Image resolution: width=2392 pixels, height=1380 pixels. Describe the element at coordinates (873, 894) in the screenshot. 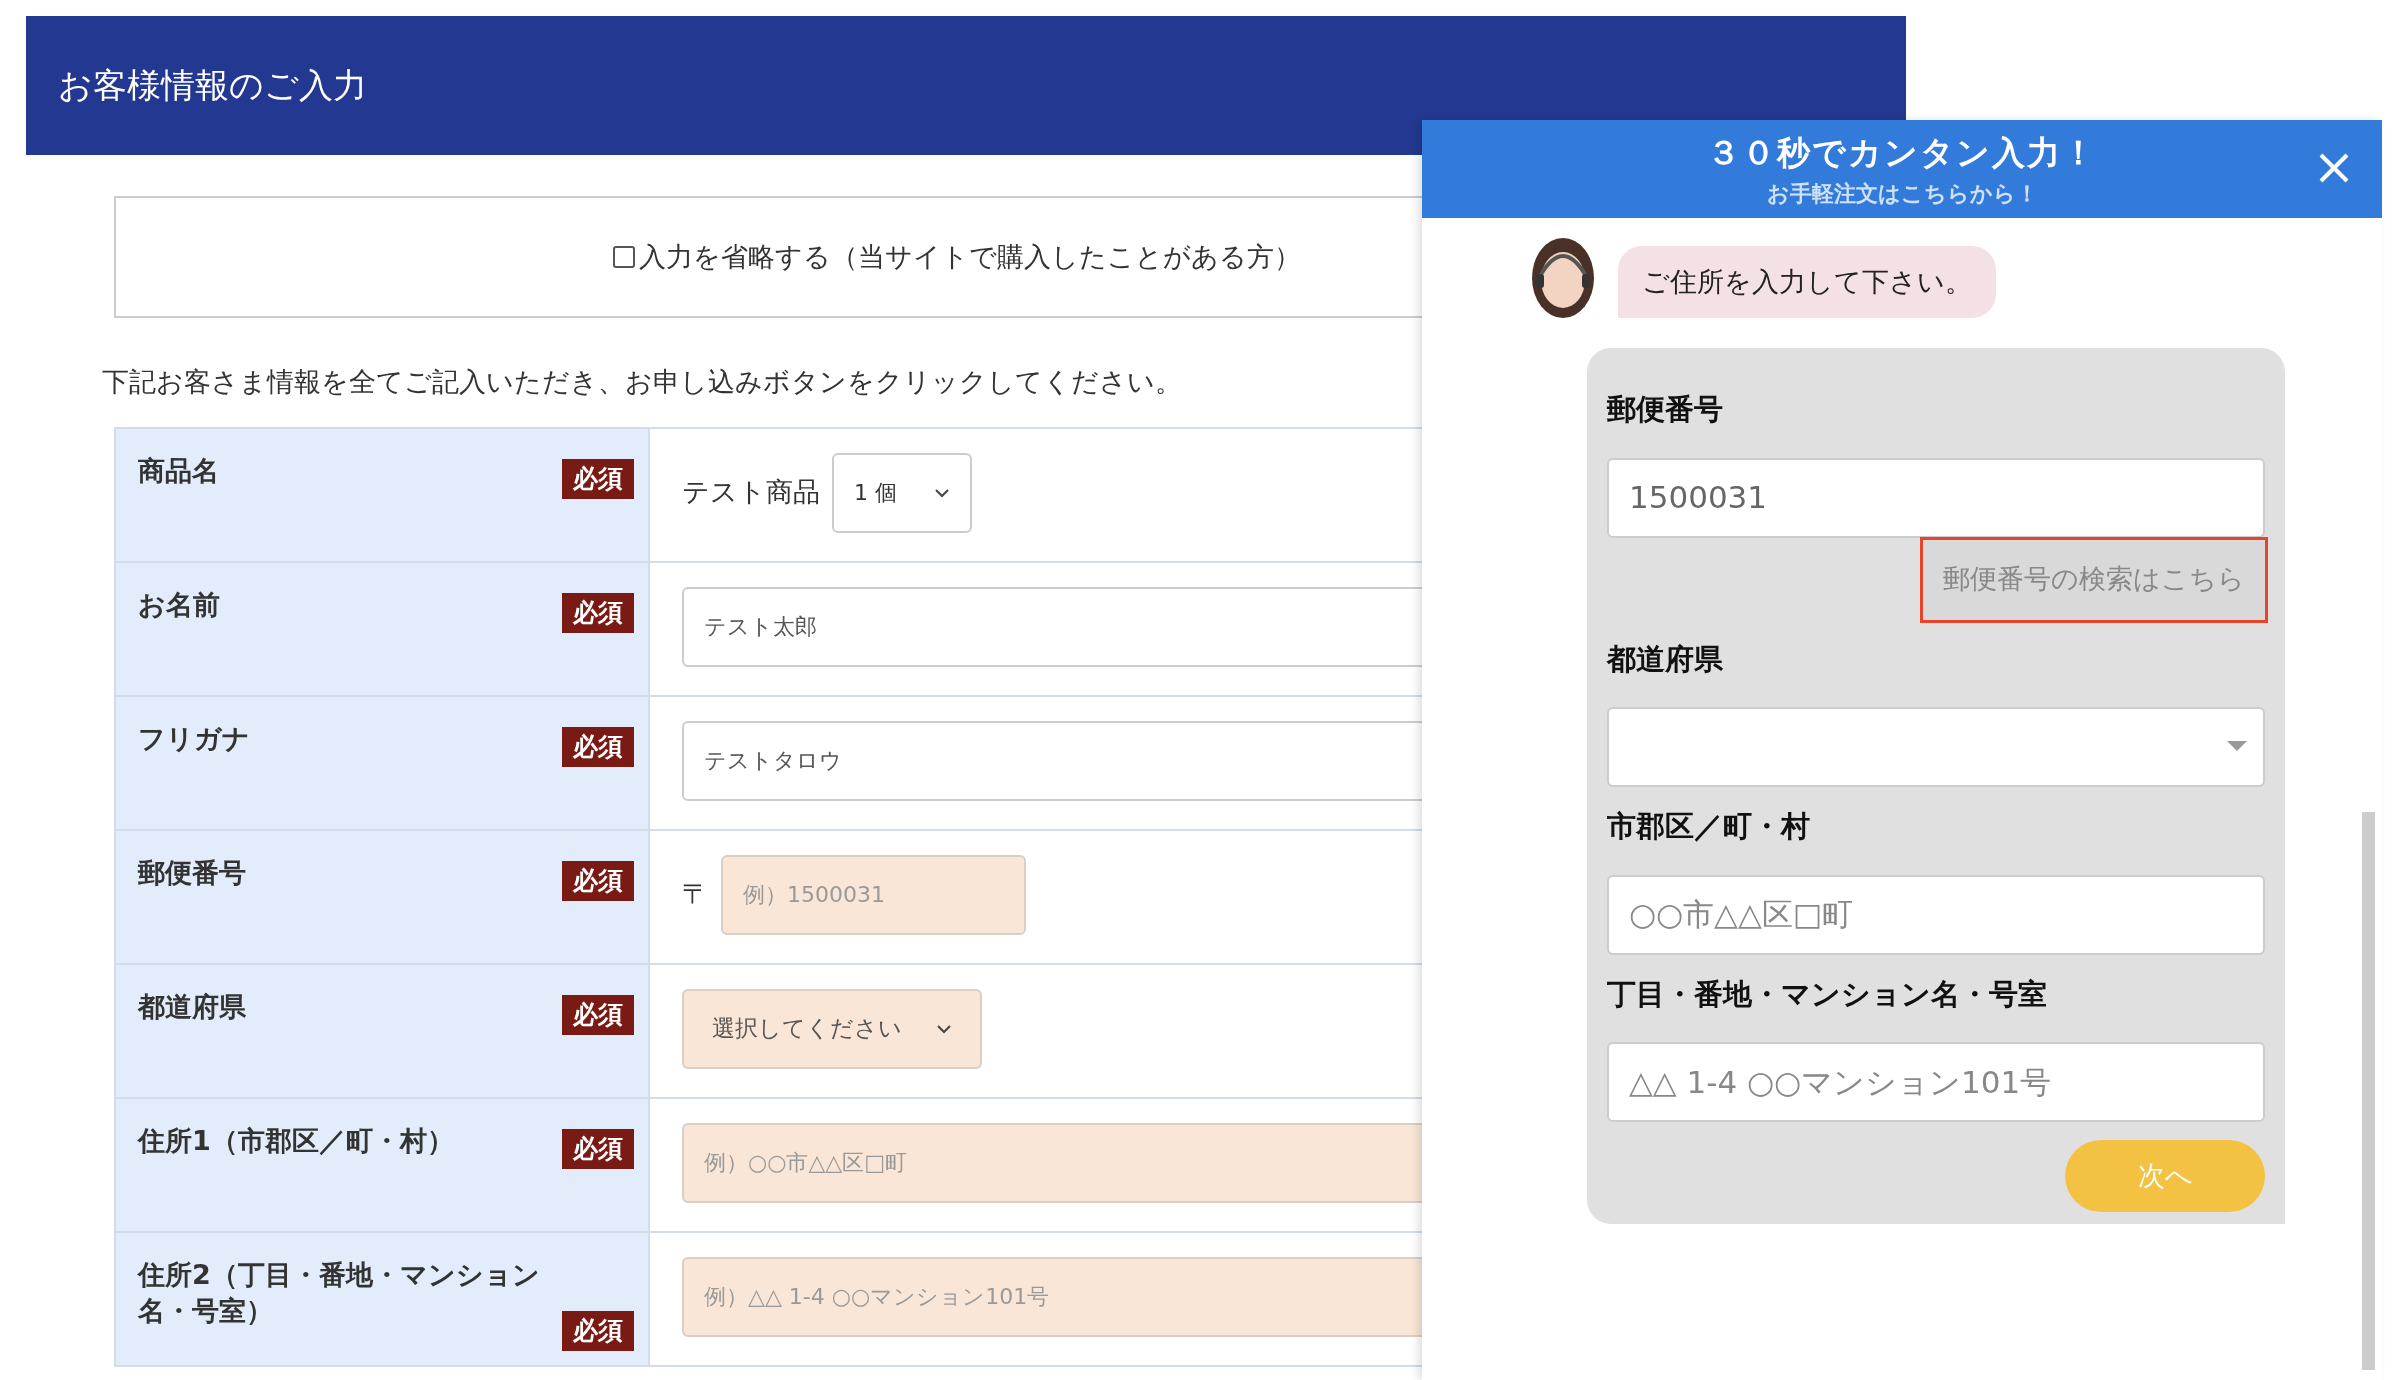

I see `postal-code-field: 例）1500031` at that location.